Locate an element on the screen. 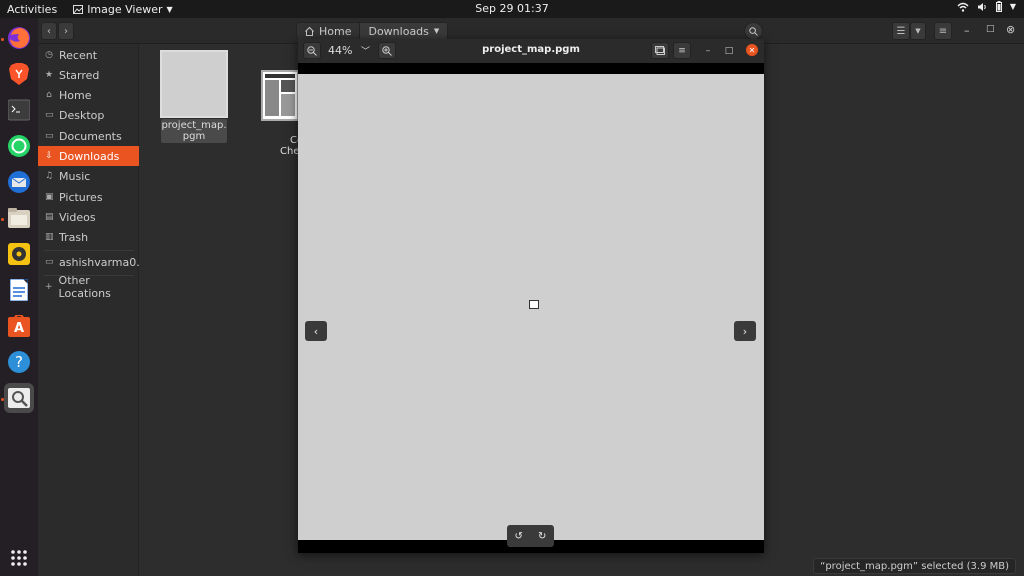 The image size is (1024, 576). close-icon: ⊗ is located at coordinates (1011, 29).